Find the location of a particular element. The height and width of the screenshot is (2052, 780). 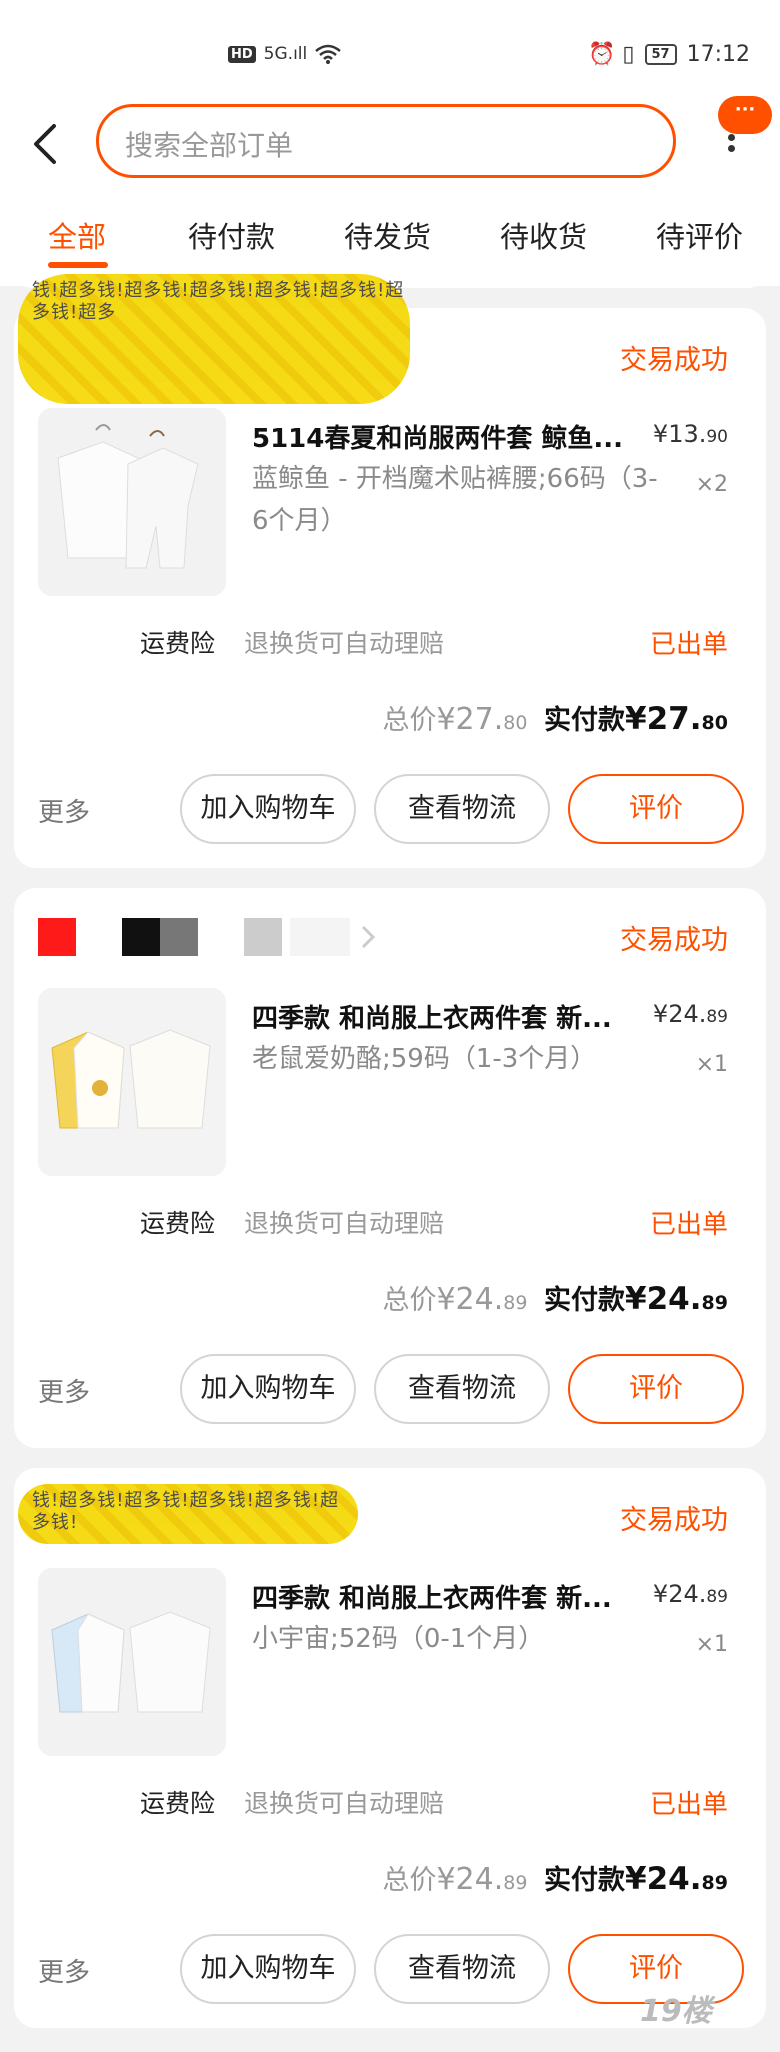

battery-icon: 57 is located at coordinates (660, 54).